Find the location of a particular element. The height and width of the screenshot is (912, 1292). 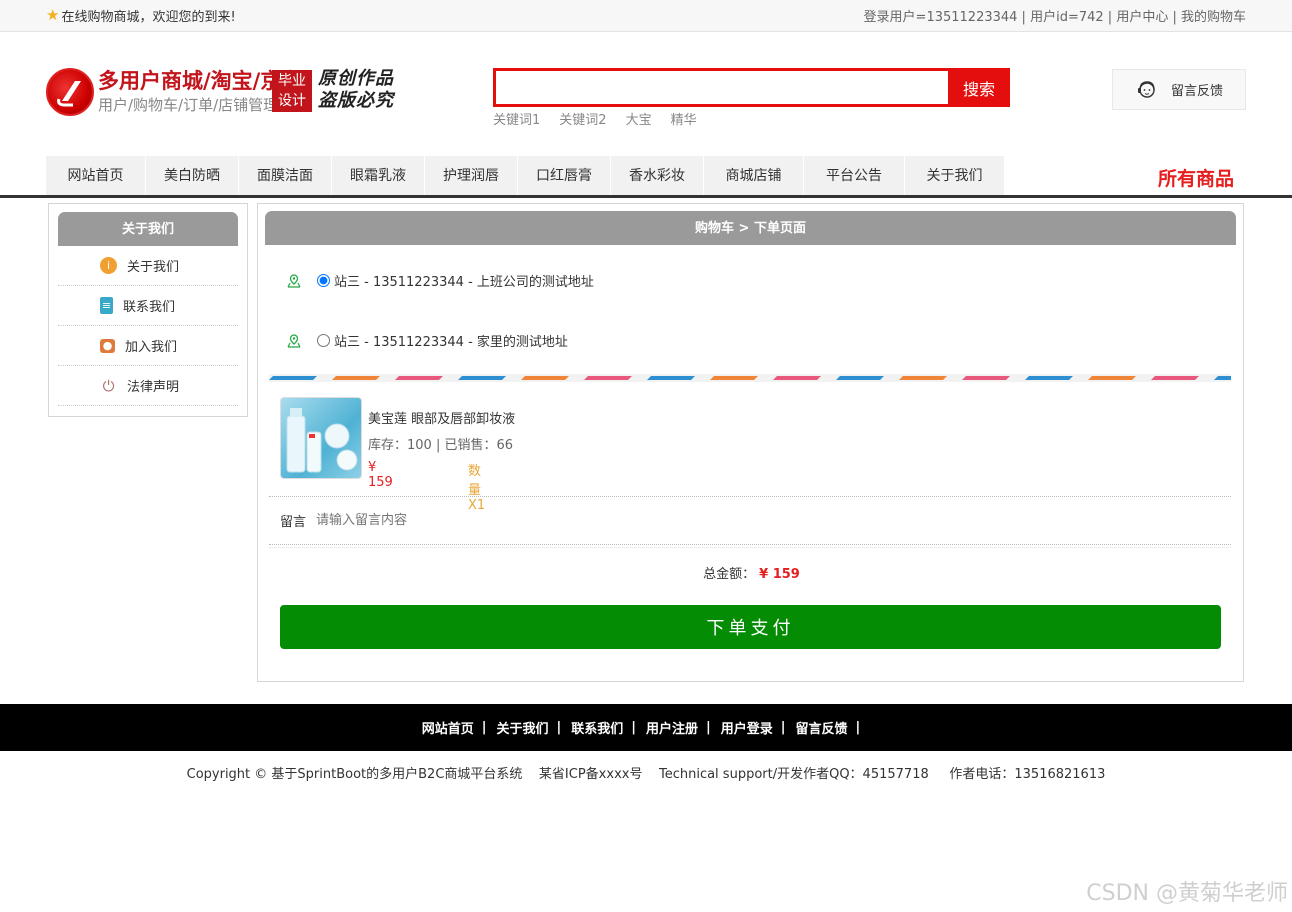

nav-item-mask: 面膜洁面 is located at coordinates (285, 175).